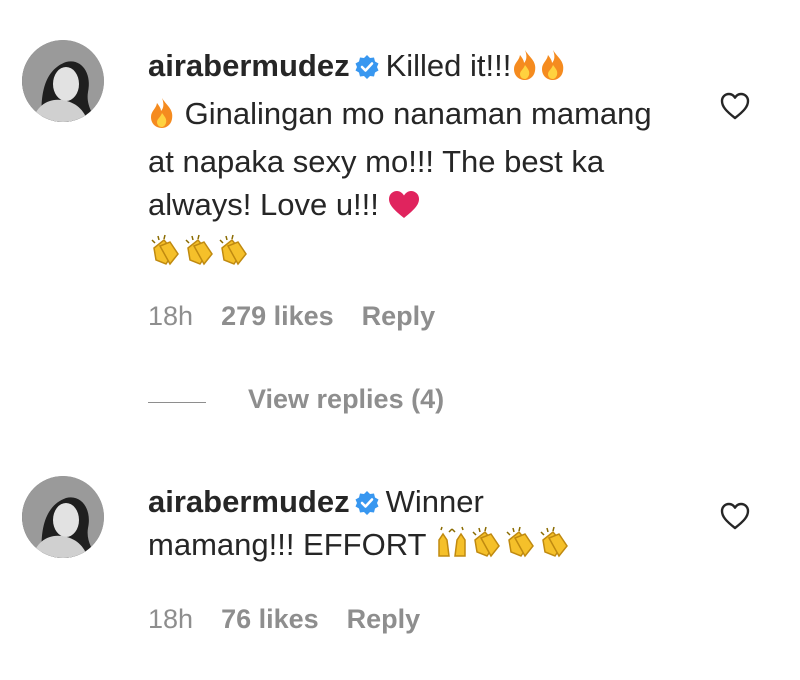 The width and height of the screenshot is (800, 680). Describe the element at coordinates (448, 65) in the screenshot. I see `comment-text-line1: Killed it!!!` at that location.